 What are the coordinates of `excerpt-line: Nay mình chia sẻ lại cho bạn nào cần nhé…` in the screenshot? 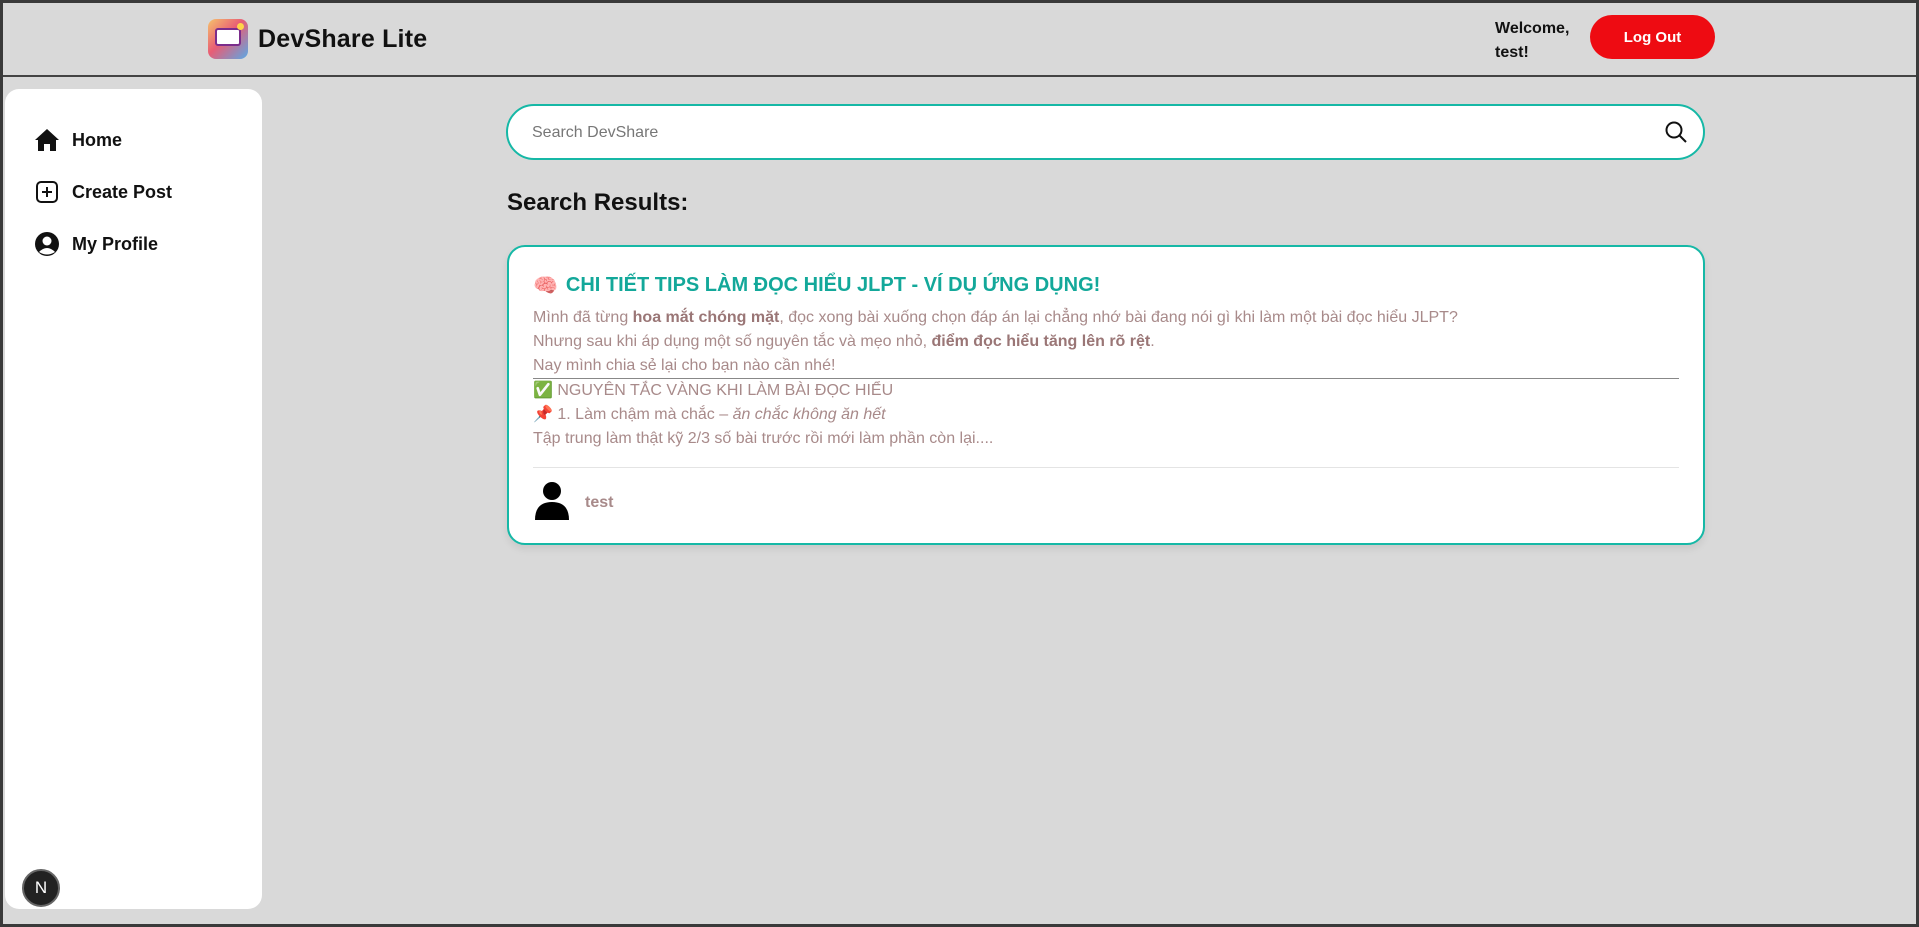 It's located at (684, 365).